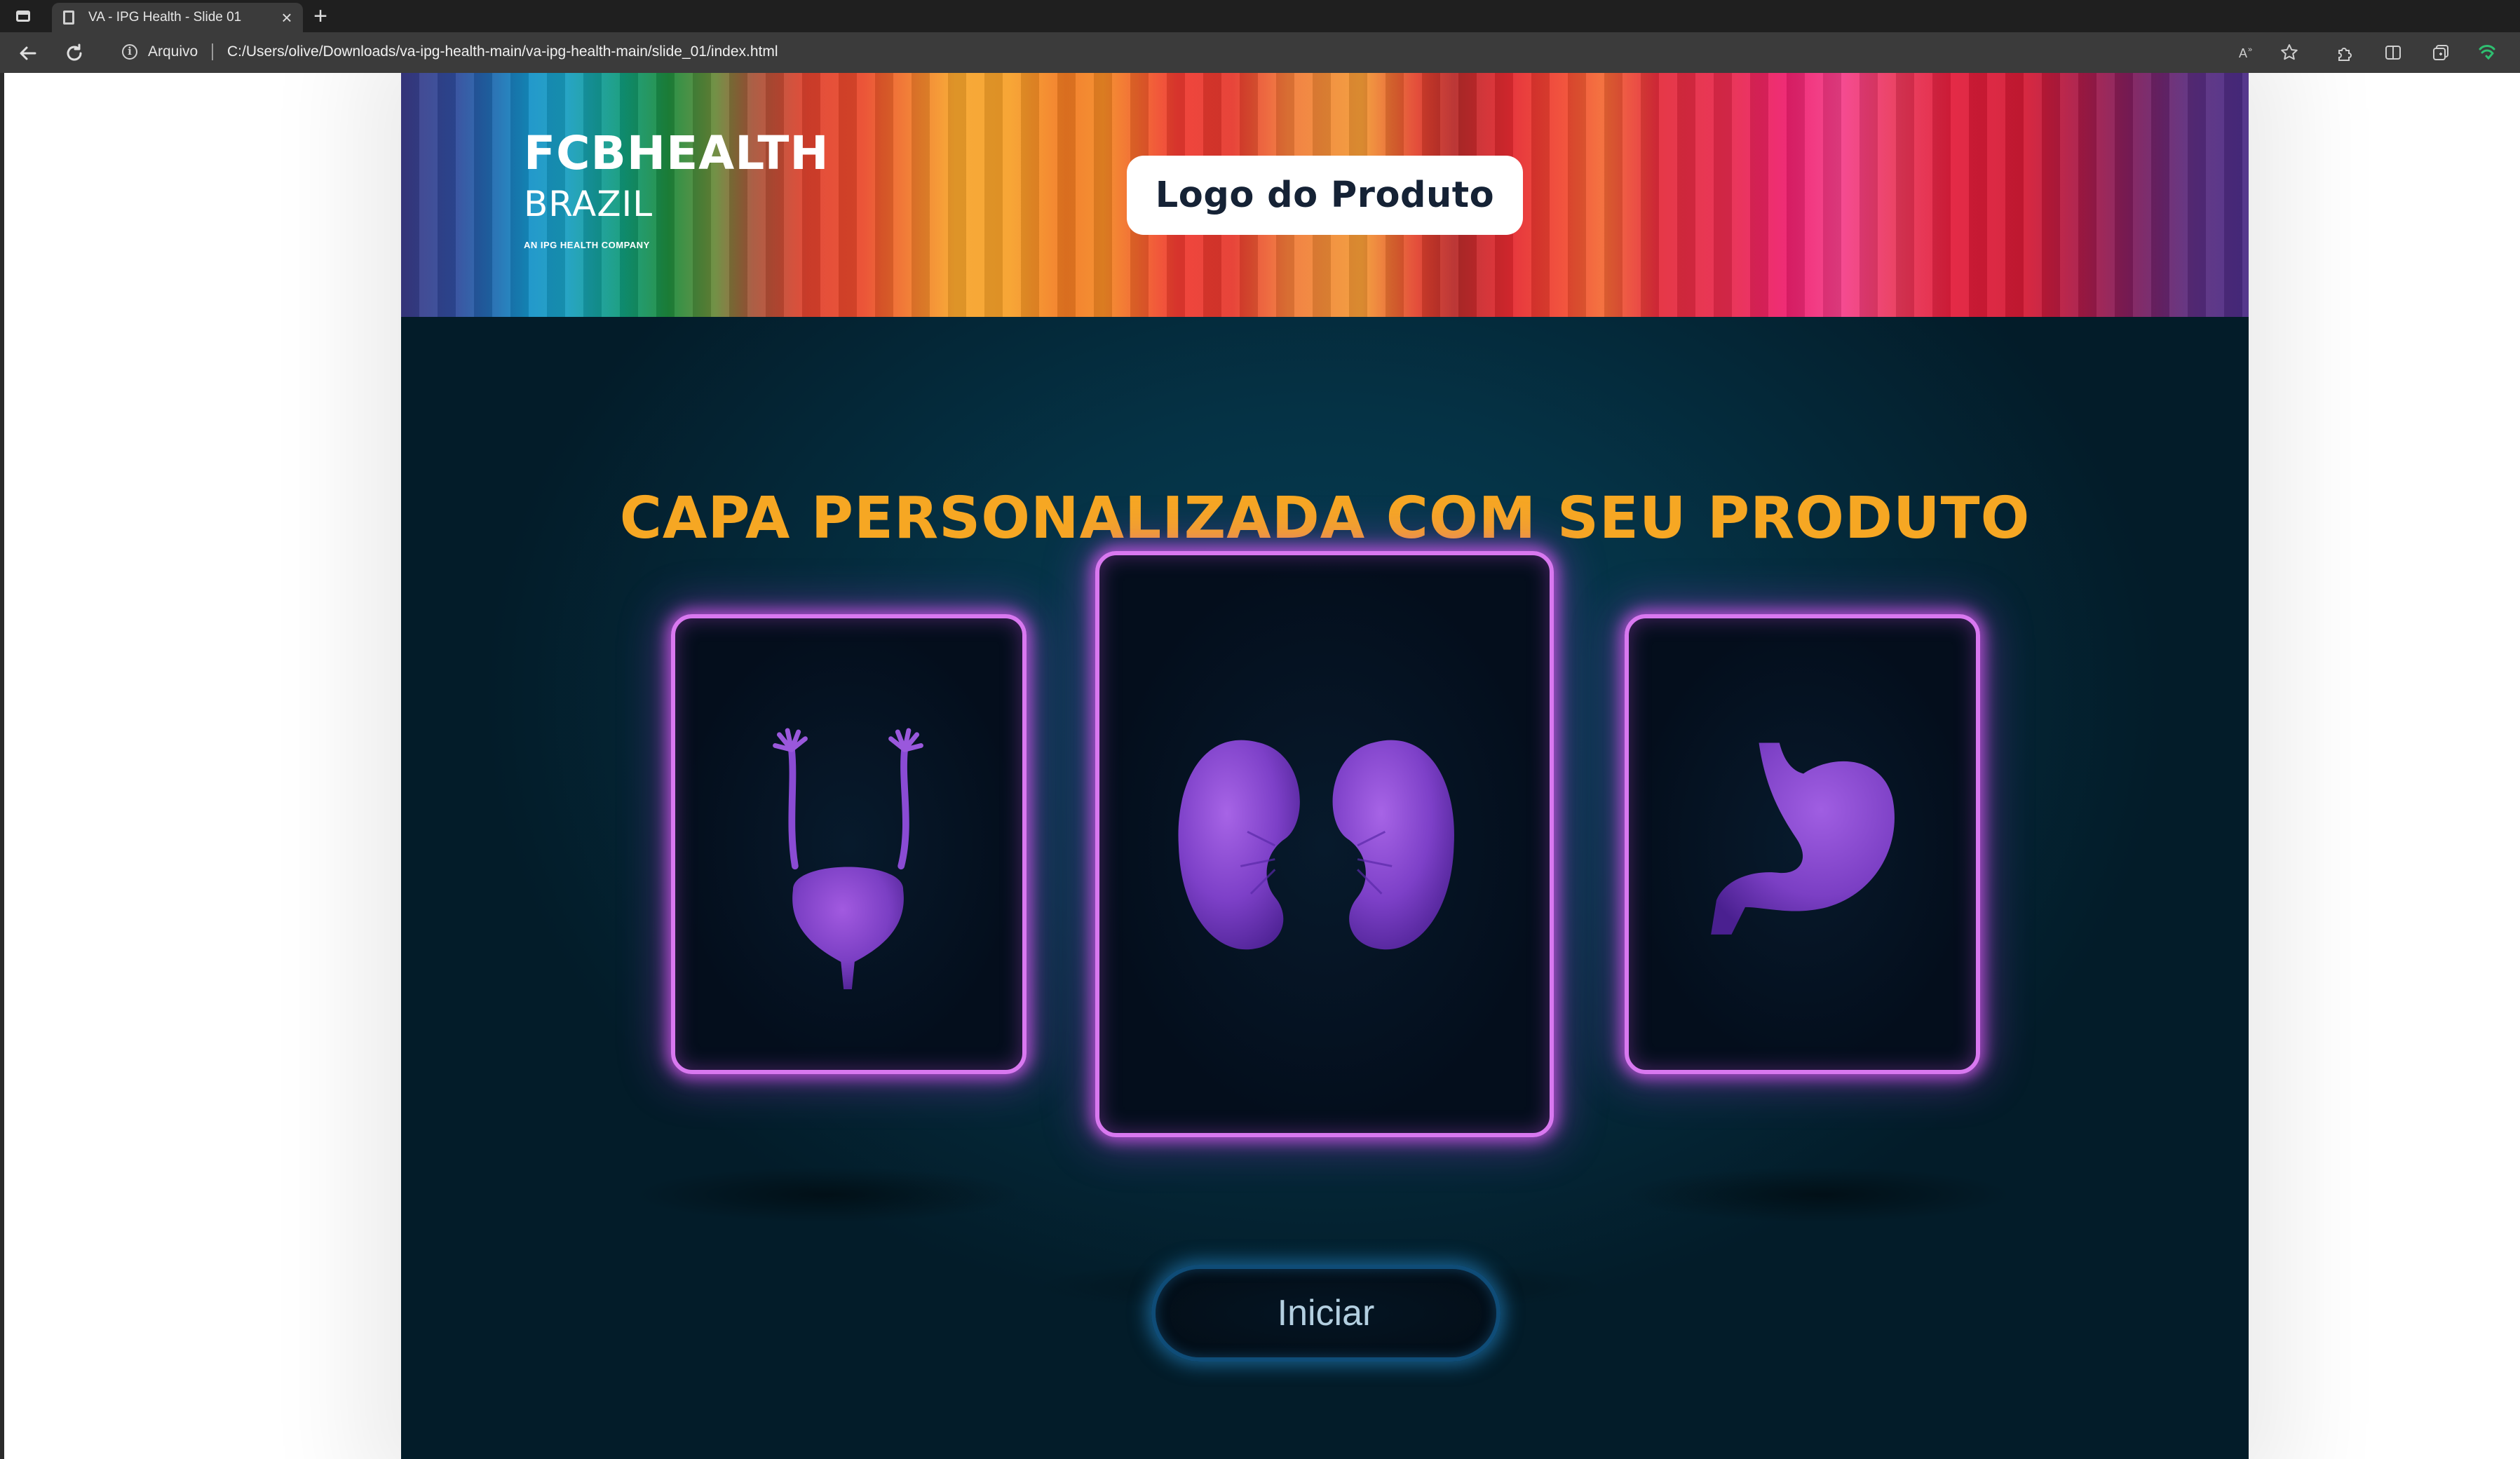  What do you see at coordinates (2289, 53) in the screenshot?
I see `favorite-star-icon` at bounding box center [2289, 53].